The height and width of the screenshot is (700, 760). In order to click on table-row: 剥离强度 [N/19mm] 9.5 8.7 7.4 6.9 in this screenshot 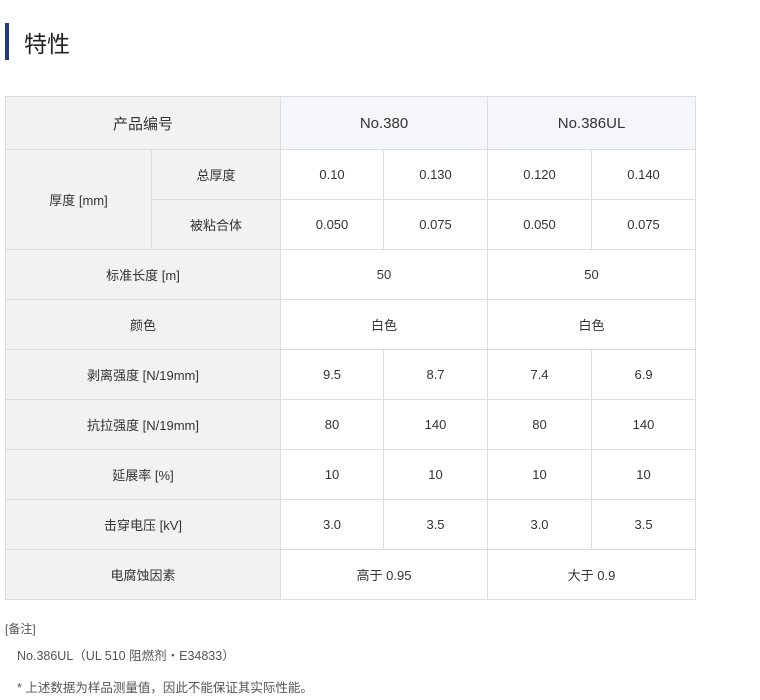, I will do `click(350, 374)`.